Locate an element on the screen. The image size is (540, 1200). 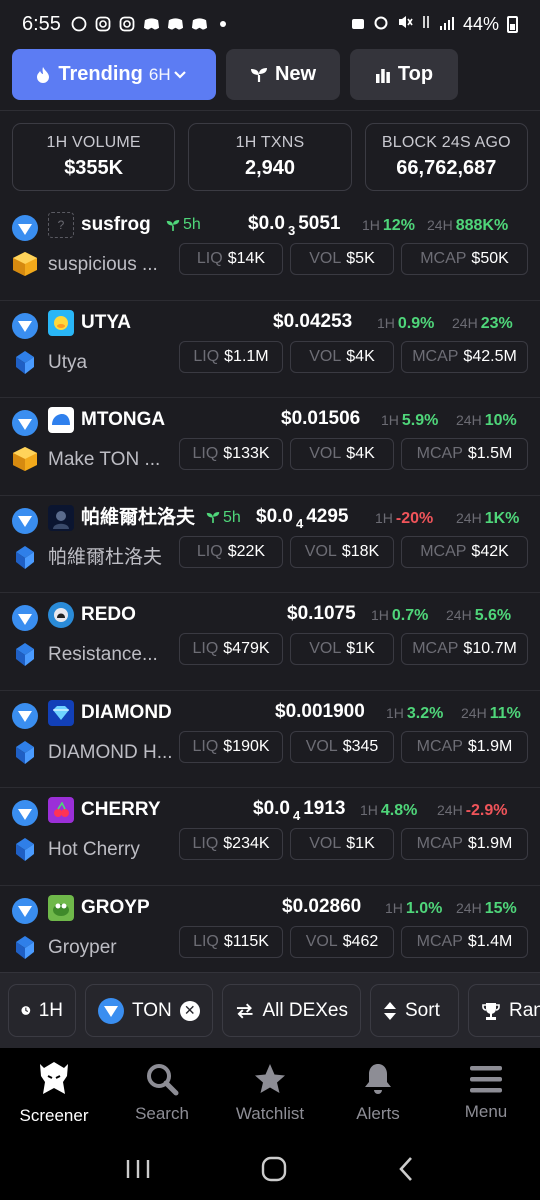
token-symbol: GROYP is located at coordinates (115, 907).